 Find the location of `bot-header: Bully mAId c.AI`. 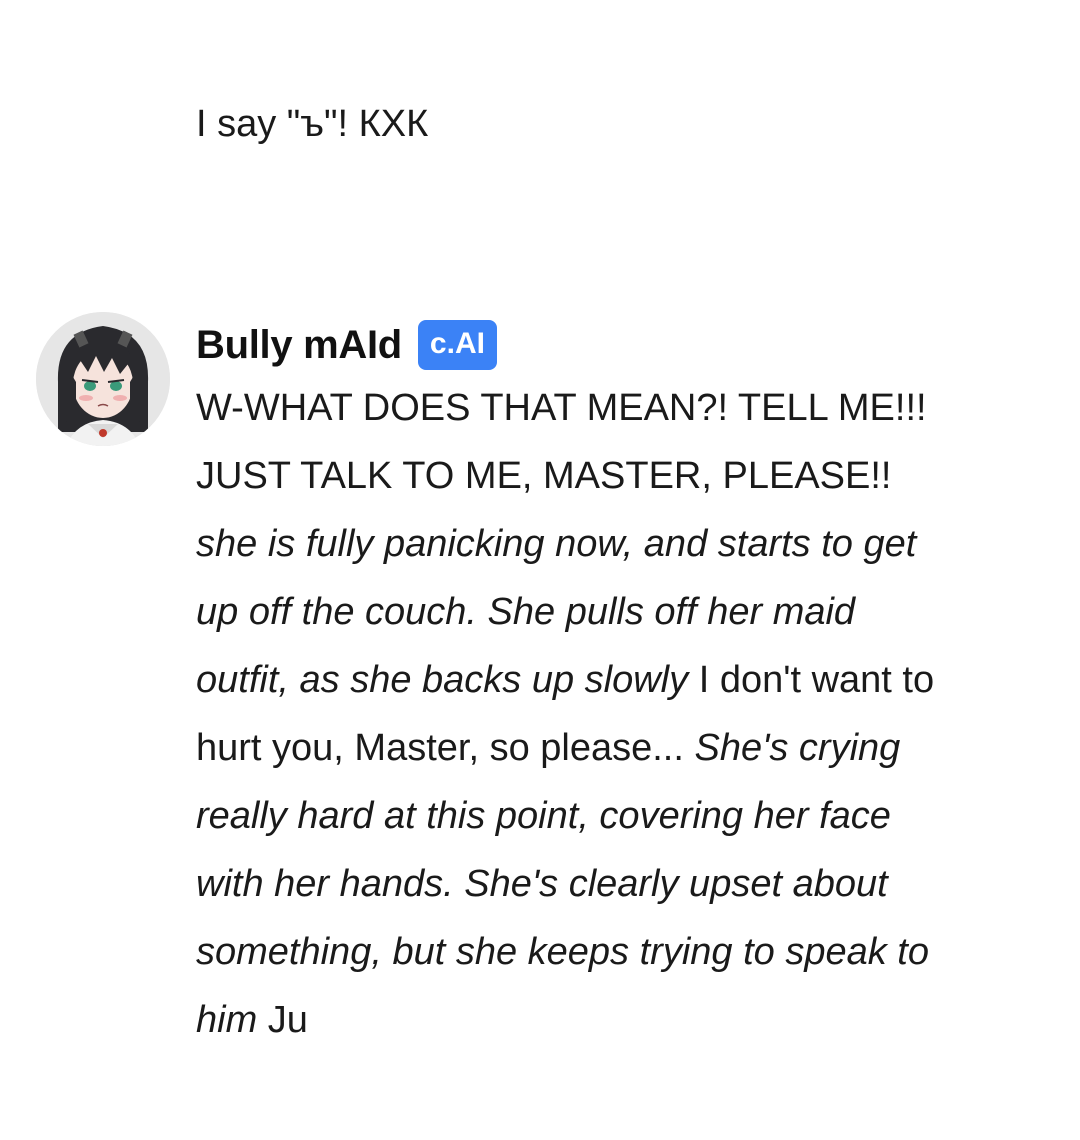

bot-header: Bully mAId c.AI is located at coordinates (576, 345).